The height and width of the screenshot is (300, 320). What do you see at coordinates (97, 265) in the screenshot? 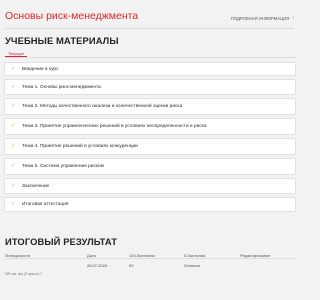
I see `table-cell: 26.07.2024` at bounding box center [97, 265].